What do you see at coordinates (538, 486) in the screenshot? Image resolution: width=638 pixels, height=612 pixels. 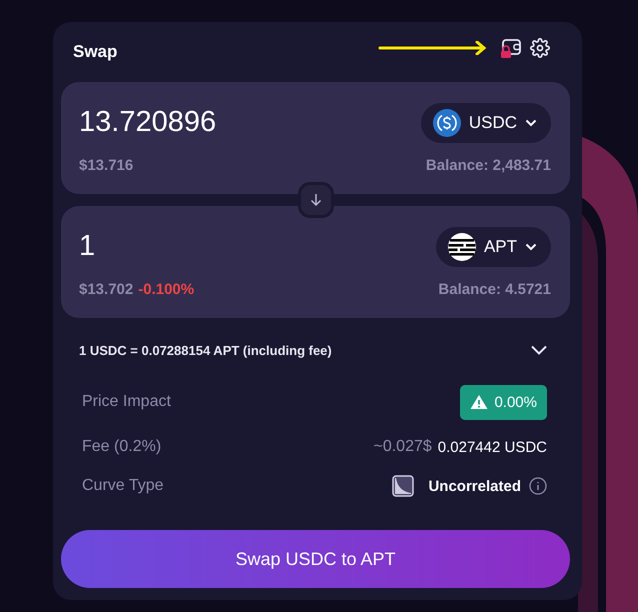 I see `info-icon` at bounding box center [538, 486].